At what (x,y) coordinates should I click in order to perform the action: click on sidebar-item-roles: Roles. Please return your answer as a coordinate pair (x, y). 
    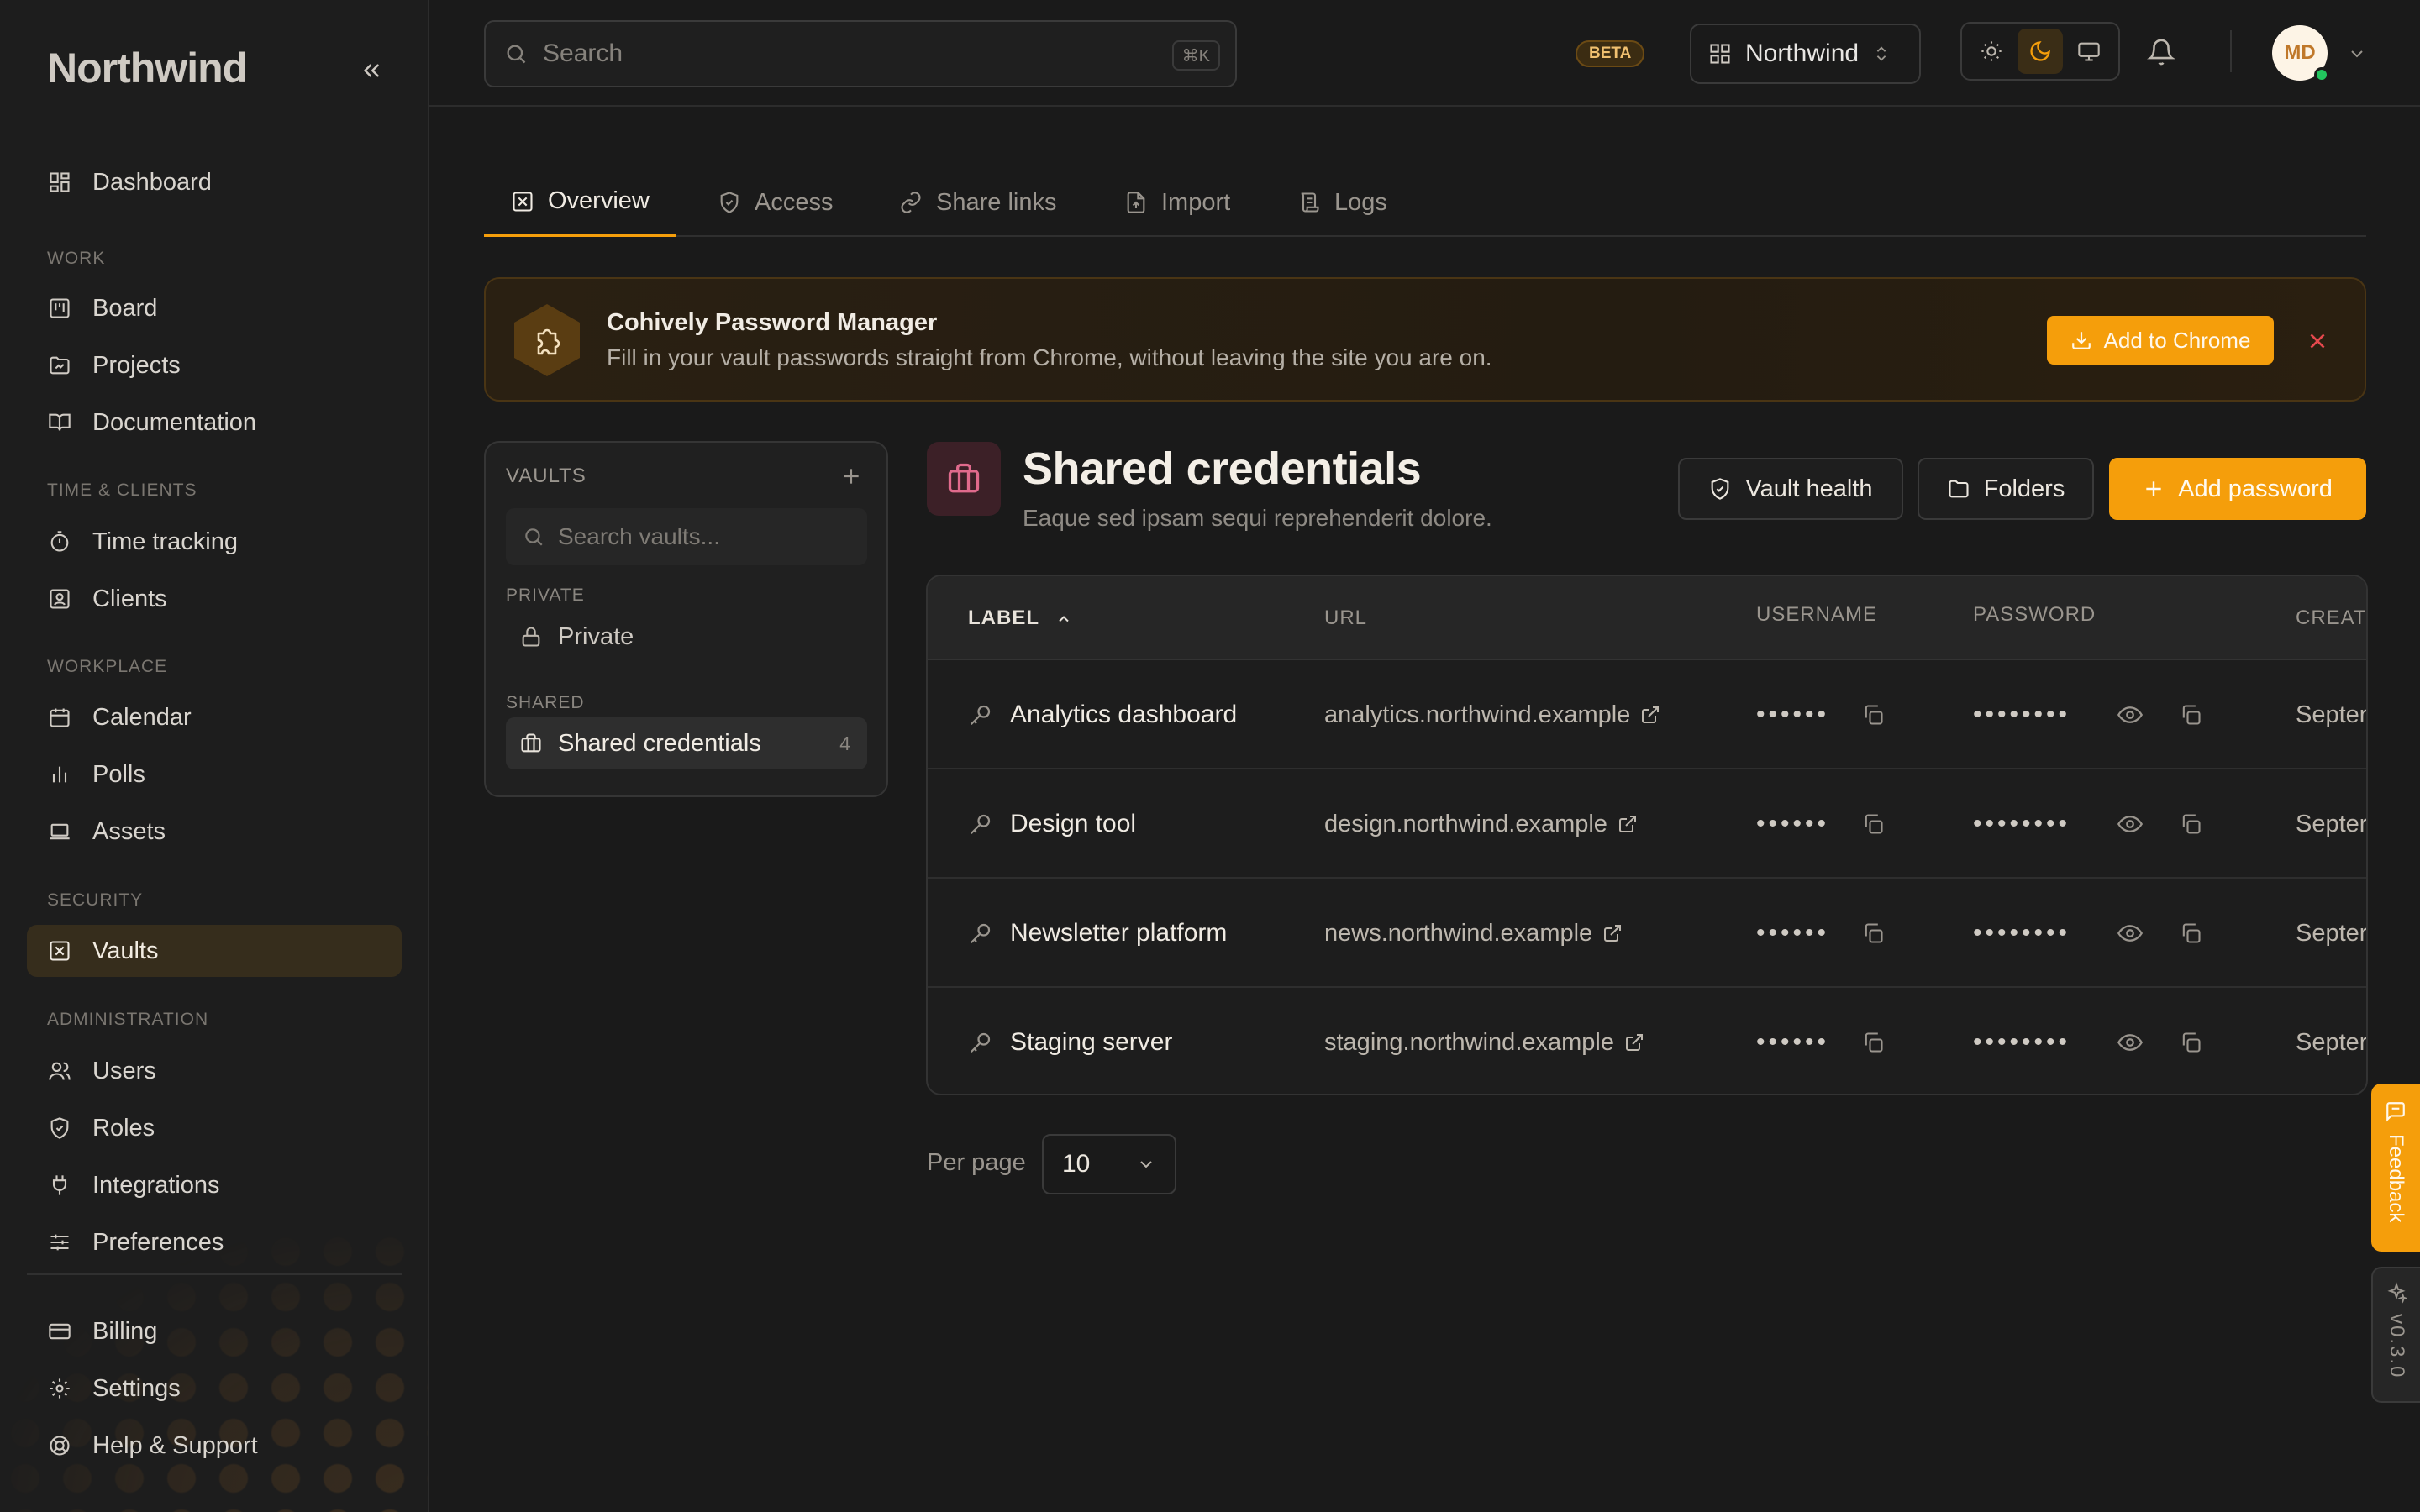
    Looking at the image, I should click on (214, 1128).